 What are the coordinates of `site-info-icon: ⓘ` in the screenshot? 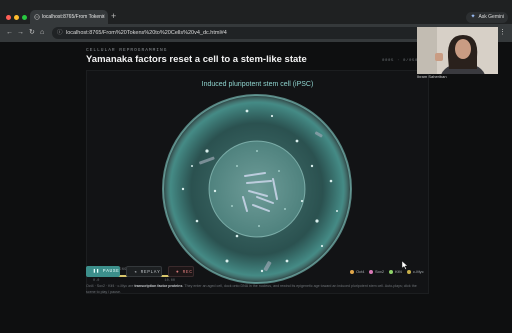 It's located at (60, 33).